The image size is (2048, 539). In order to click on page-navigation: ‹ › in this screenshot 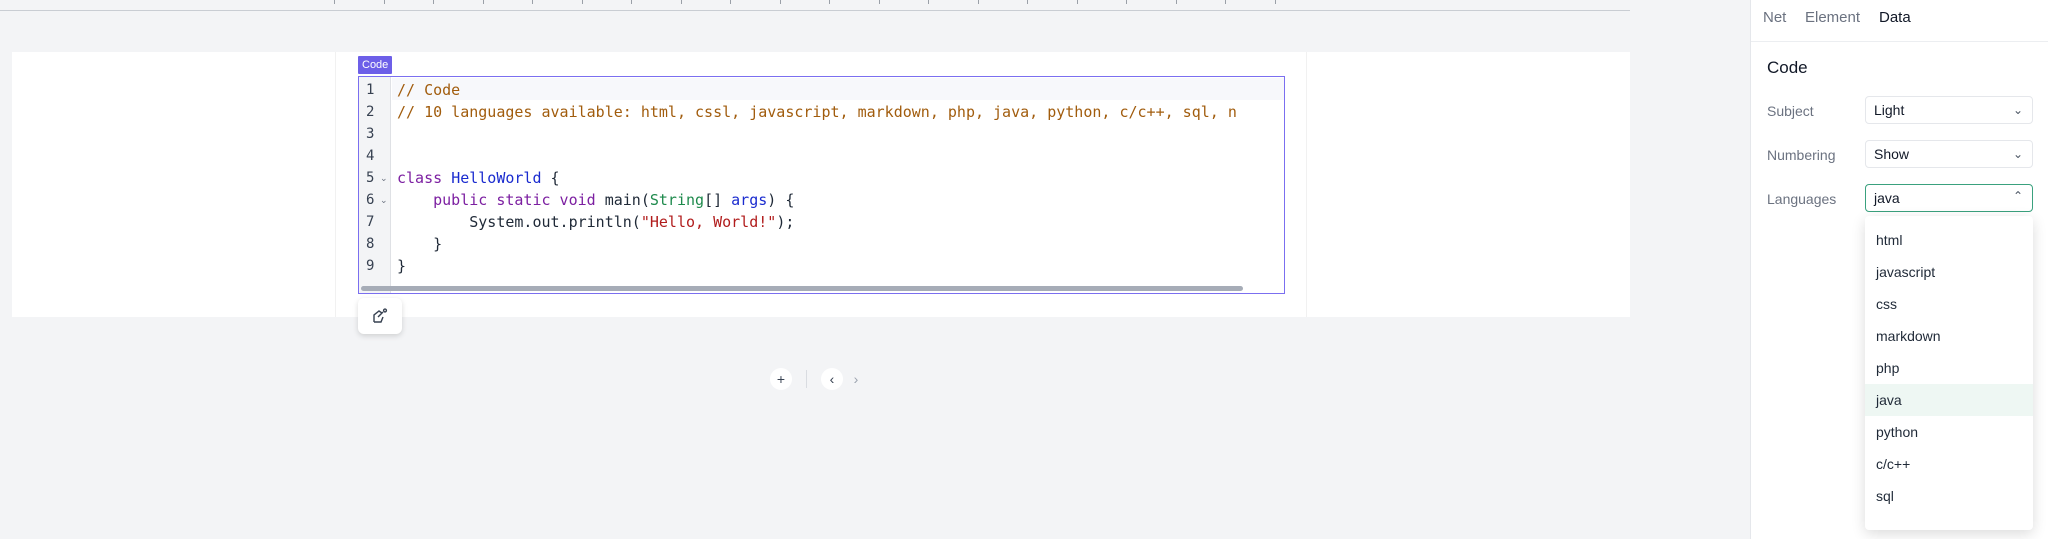, I will do `click(844, 379)`.